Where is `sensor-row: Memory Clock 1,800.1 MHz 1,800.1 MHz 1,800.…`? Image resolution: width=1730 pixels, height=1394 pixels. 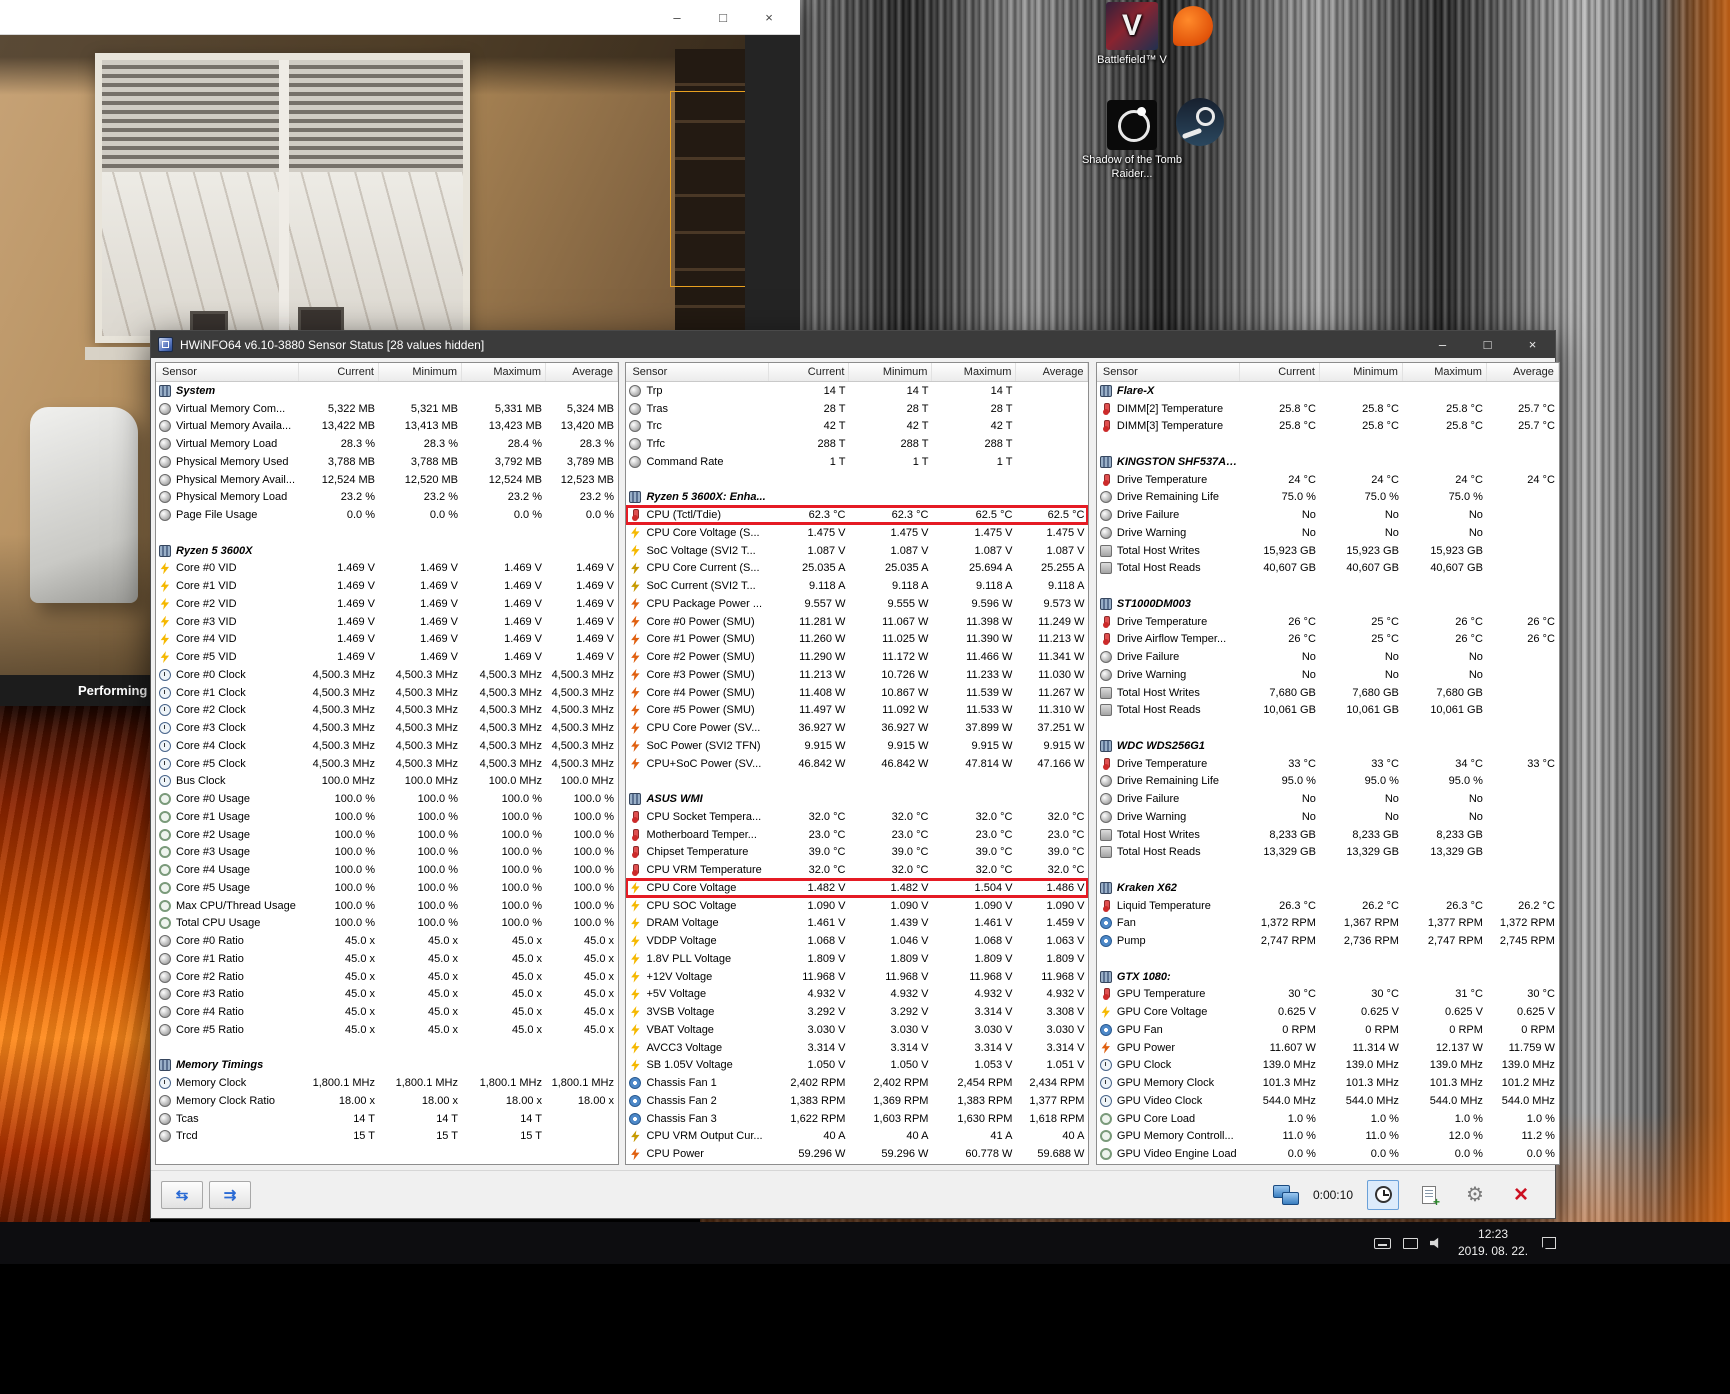 sensor-row: Memory Clock 1,800.1 MHz 1,800.1 MHz 1,800.… is located at coordinates (387, 1083).